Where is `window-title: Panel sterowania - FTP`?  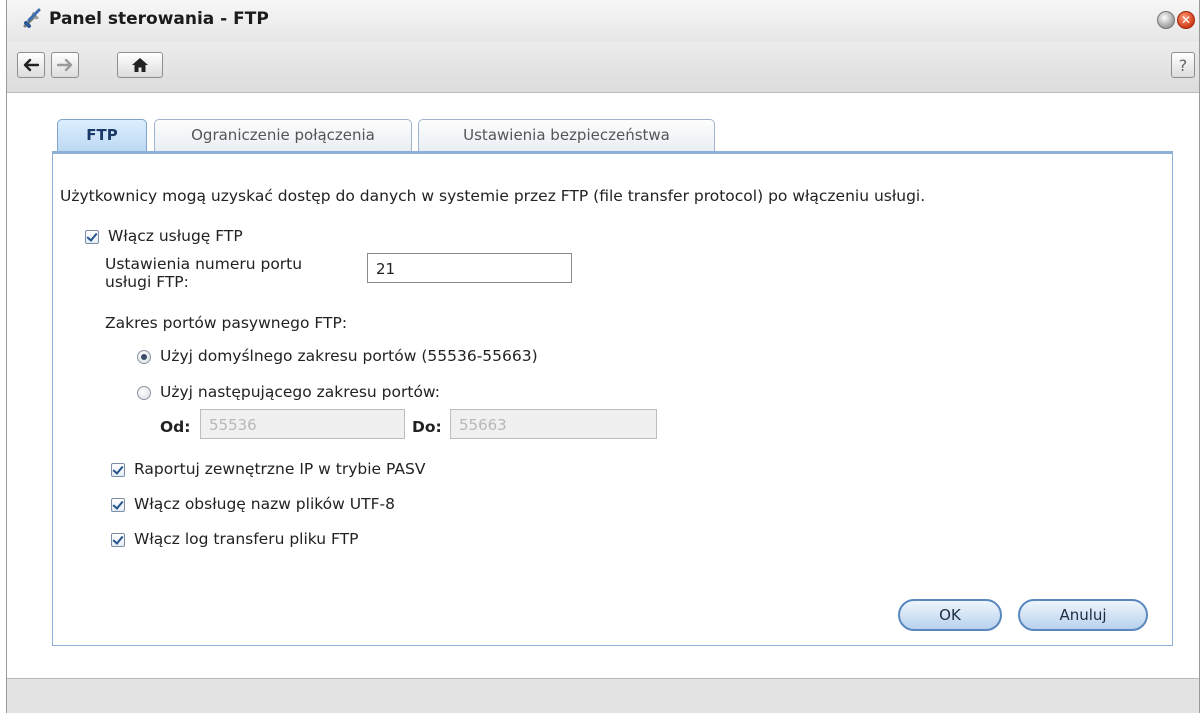 window-title: Panel sterowania - FTP is located at coordinates (159, 19).